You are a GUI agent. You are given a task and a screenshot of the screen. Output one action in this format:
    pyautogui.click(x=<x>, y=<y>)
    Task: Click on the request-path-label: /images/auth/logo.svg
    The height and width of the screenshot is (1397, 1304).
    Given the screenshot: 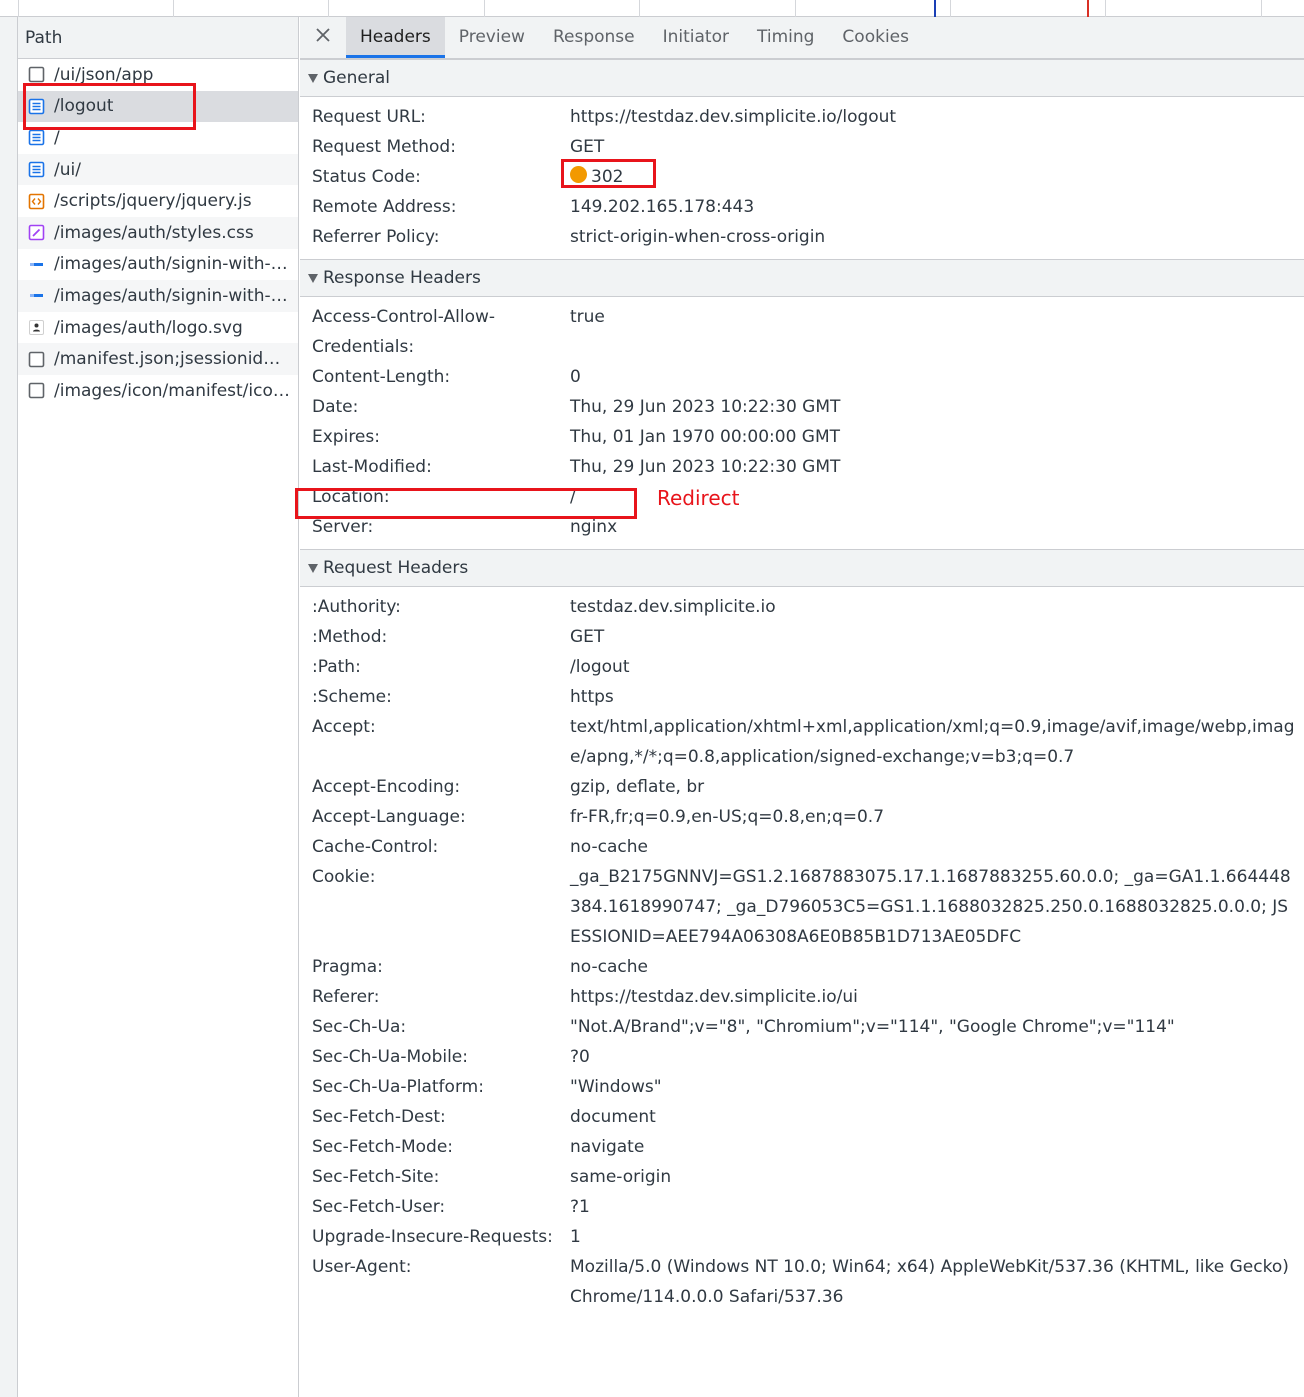 What is the action you would take?
    pyautogui.click(x=148, y=327)
    